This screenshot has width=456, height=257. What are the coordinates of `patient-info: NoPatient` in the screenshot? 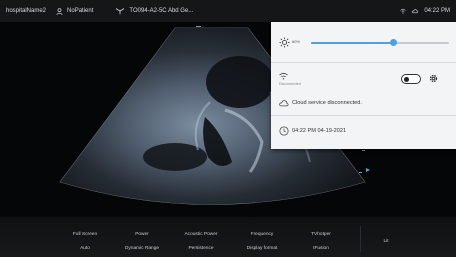 It's located at (75, 11).